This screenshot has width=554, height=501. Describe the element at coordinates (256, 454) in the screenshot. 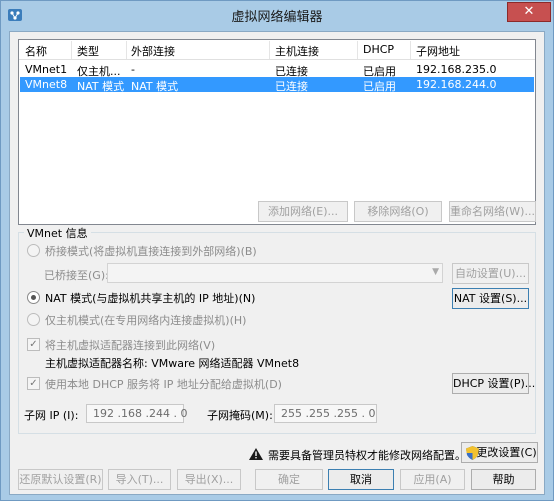

I see `warning-icon` at that location.